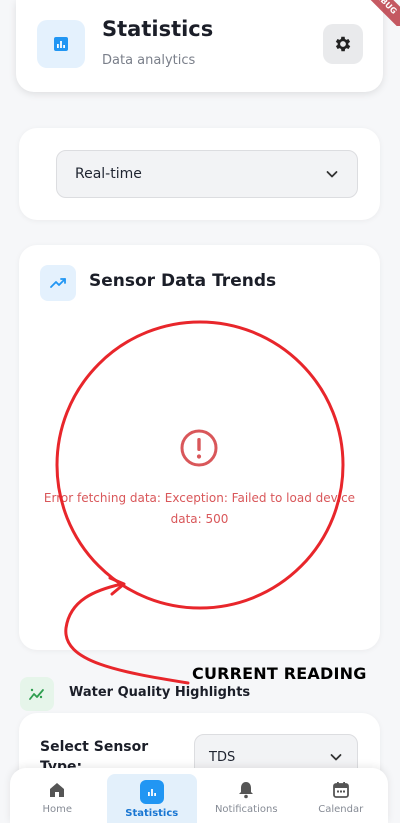 The width and height of the screenshot is (400, 823). What do you see at coordinates (341, 809) in the screenshot?
I see `nav-label-calendar: Calendar` at bounding box center [341, 809].